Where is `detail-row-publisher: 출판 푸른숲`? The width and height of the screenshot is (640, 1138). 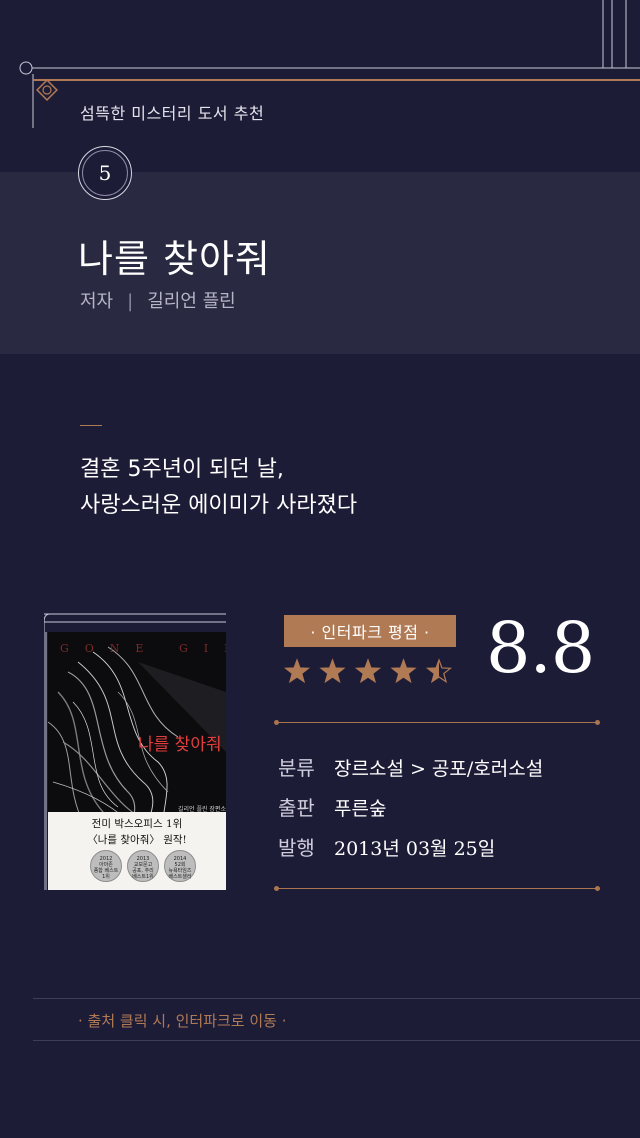
detail-row-publisher: 출판 푸른숲 is located at coordinates (410, 808).